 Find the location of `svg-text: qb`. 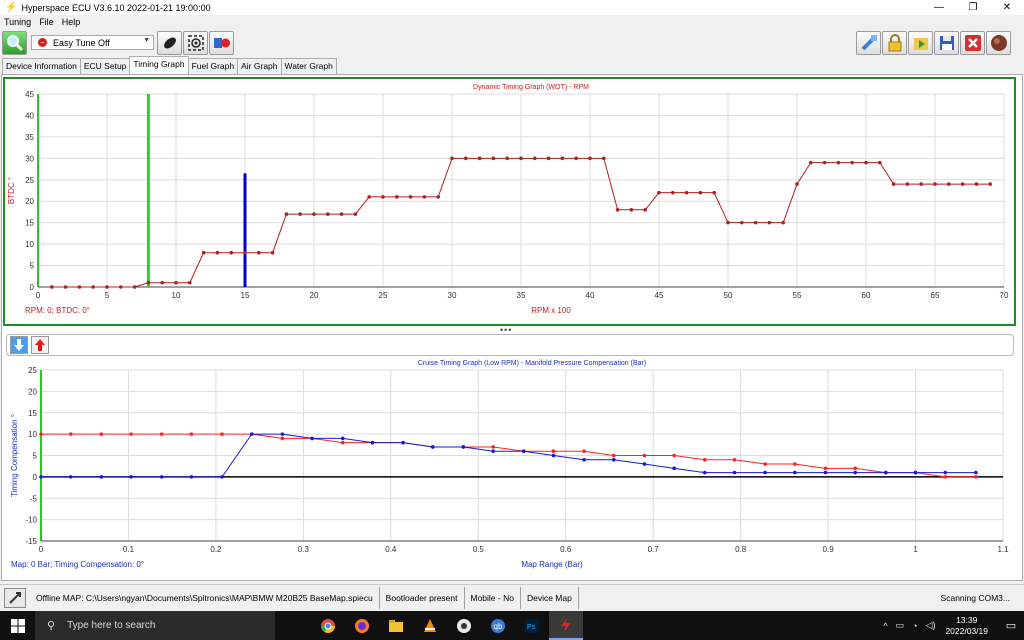

svg-text: qb is located at coordinates (498, 626).